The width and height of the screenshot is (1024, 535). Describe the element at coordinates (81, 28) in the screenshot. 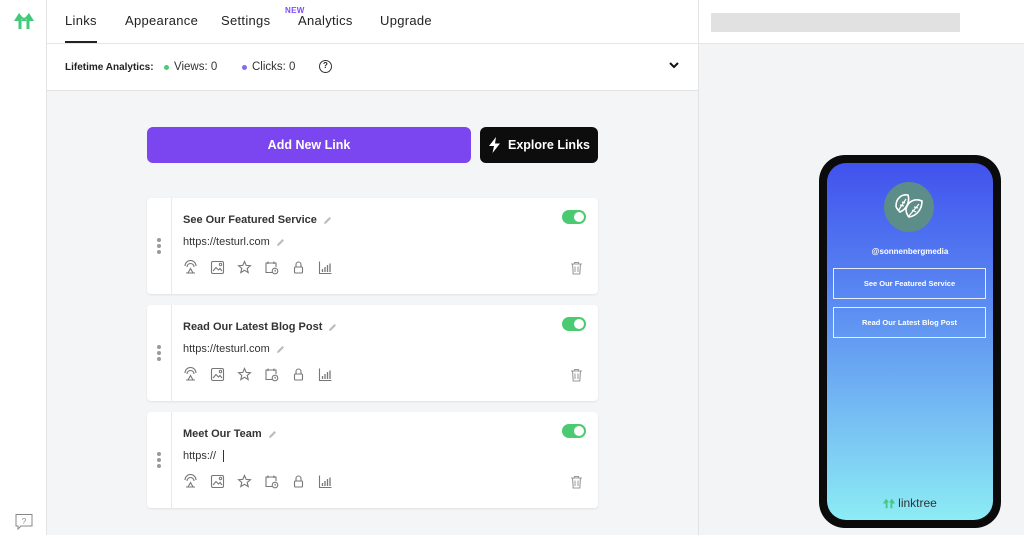

I see `tab-links: Links` at that location.